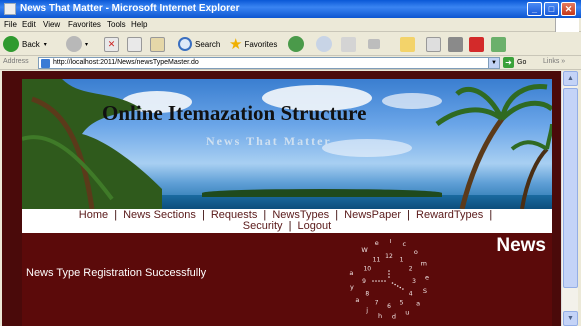 The image size is (581, 326). What do you see at coordinates (570, 188) in the screenshot?
I see `scroll-thumb` at bounding box center [570, 188].